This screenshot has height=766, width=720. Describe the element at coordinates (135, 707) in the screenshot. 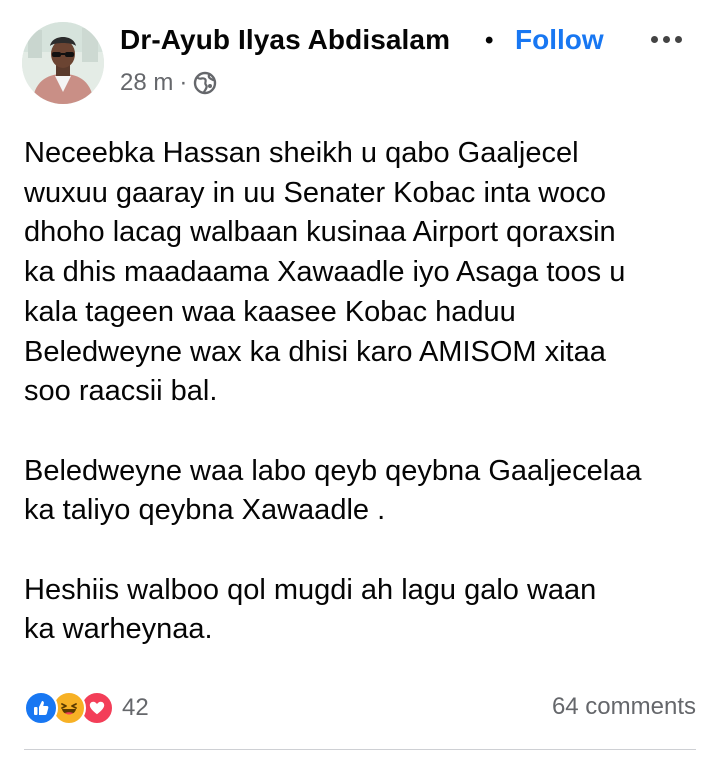

I see `reaction-count: 42` at that location.